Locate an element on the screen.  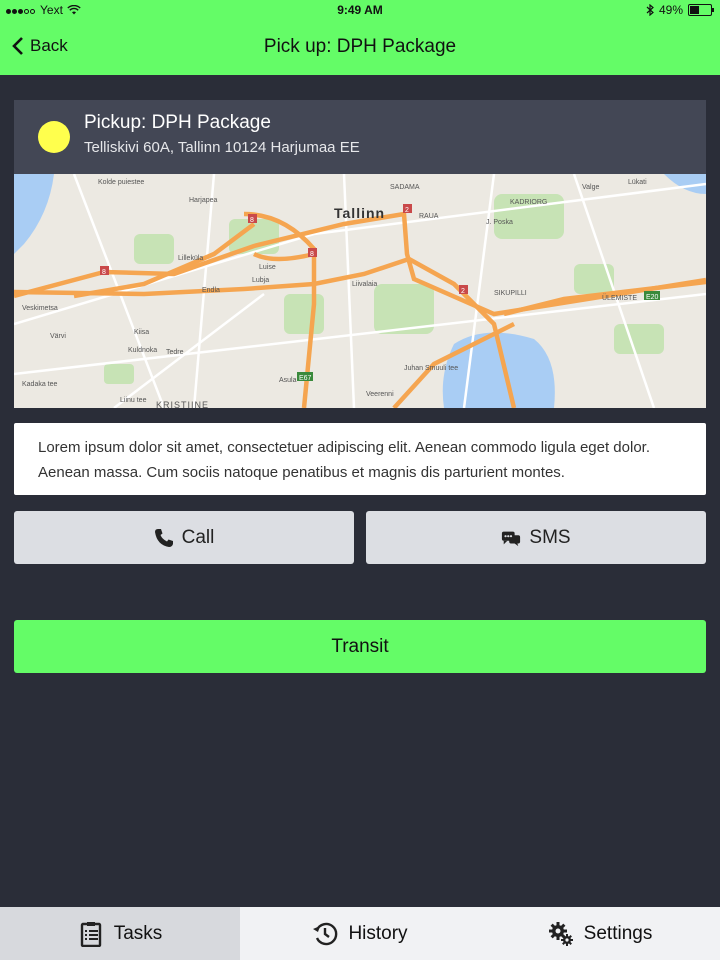
sms-label: SMS is located at coordinates (550, 537).